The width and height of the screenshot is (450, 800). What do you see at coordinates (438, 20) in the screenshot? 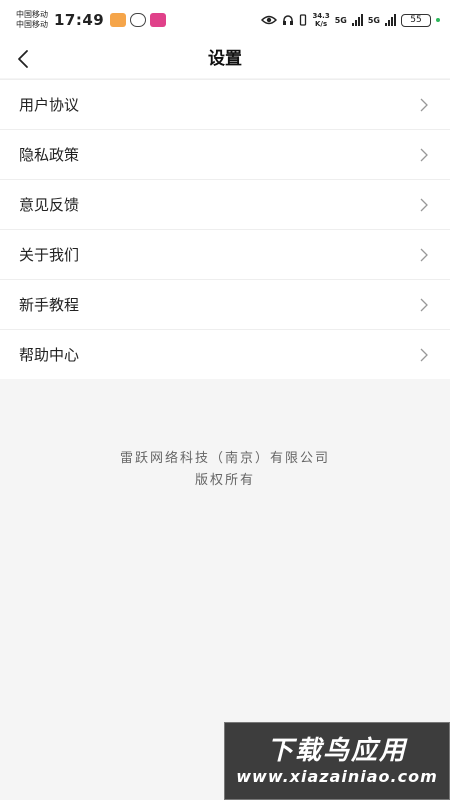
I see `status-dot` at bounding box center [438, 20].